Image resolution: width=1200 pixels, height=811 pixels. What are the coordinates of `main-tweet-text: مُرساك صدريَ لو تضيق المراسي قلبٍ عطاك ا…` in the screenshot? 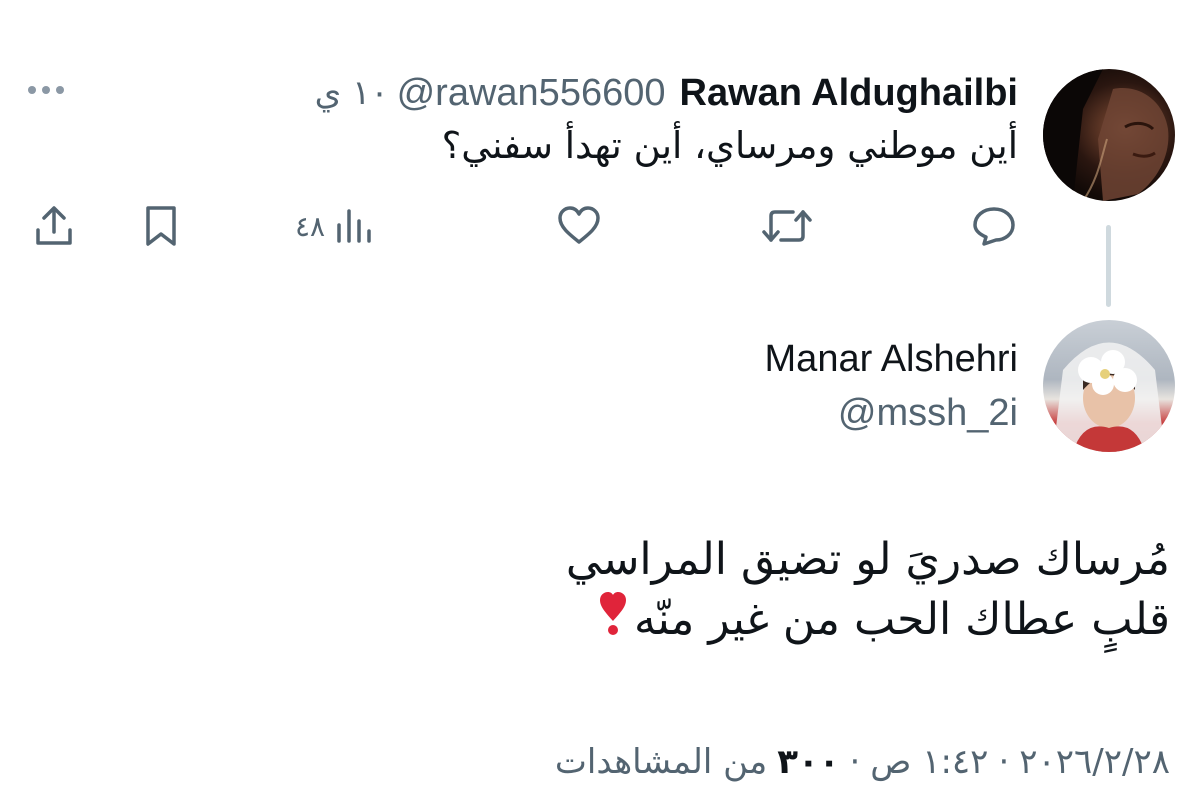 It's located at (720, 591).